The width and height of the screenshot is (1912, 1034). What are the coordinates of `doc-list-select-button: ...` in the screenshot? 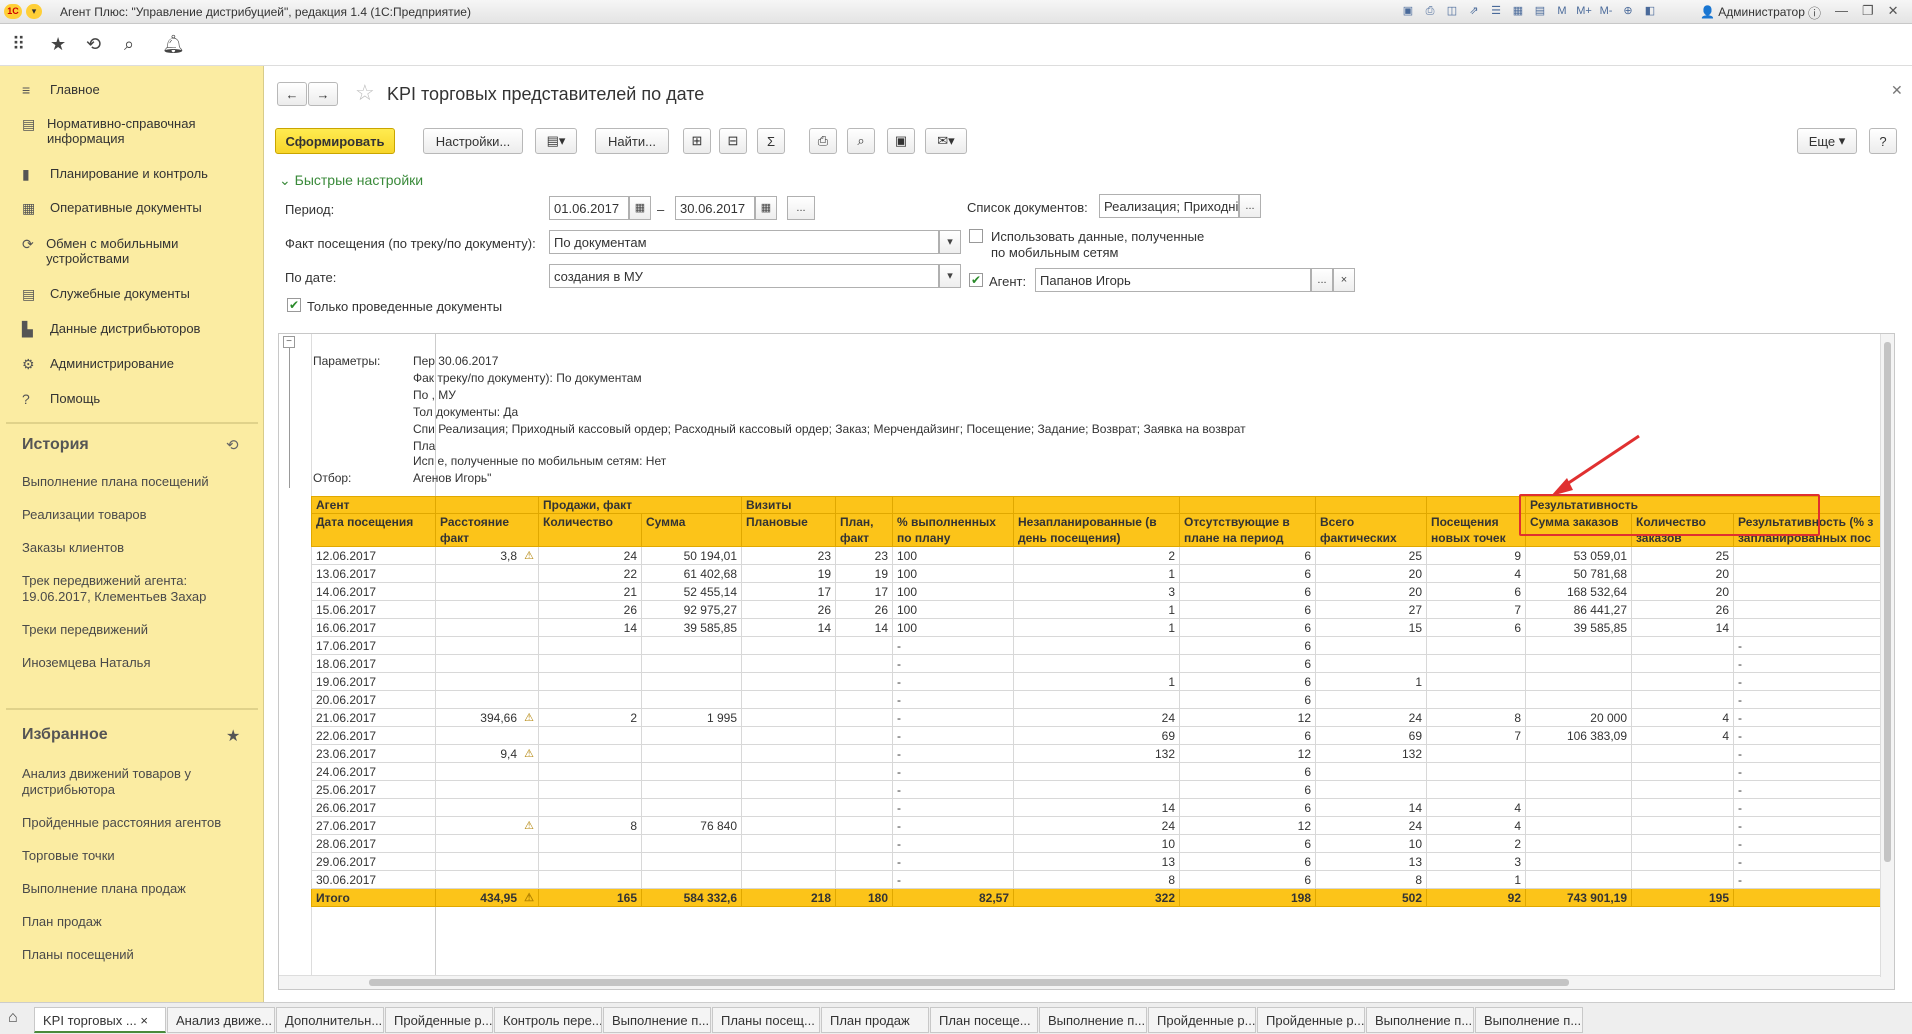 It's located at (1250, 206).